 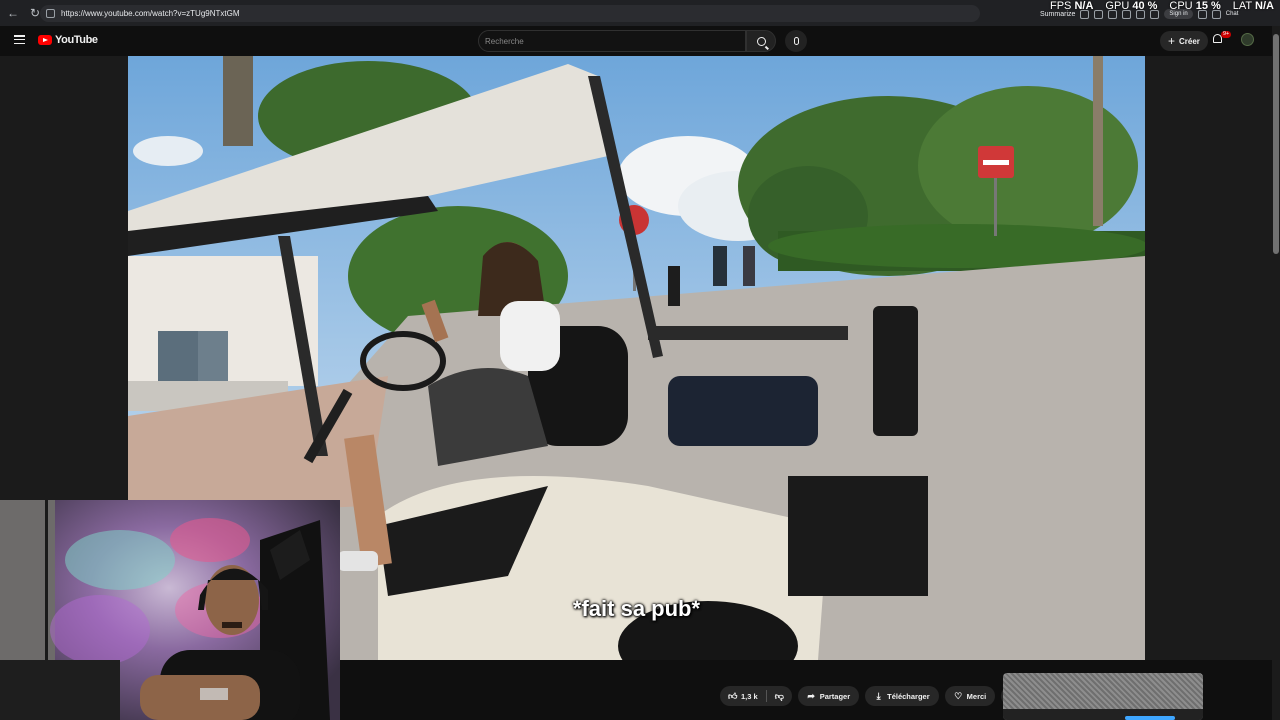 I want to click on search-button, so click(x=761, y=41).